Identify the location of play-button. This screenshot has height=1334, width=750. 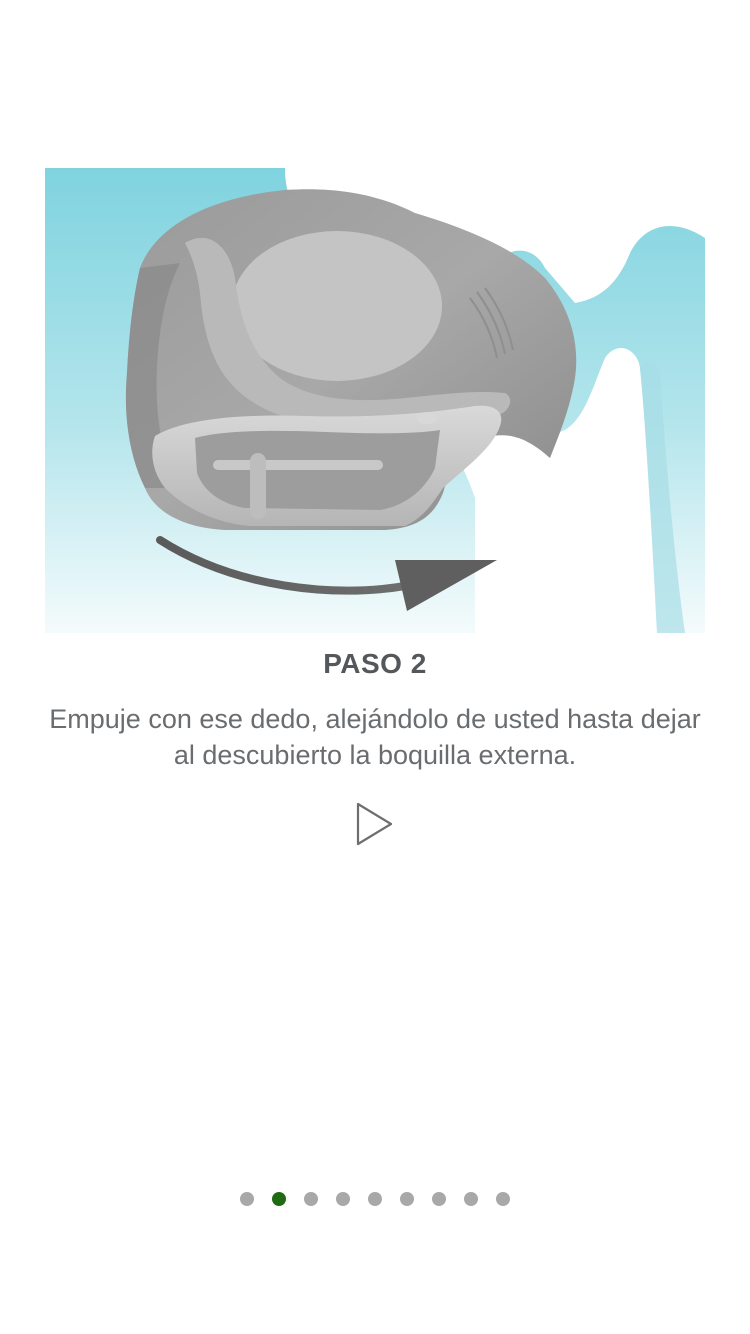
(375, 825).